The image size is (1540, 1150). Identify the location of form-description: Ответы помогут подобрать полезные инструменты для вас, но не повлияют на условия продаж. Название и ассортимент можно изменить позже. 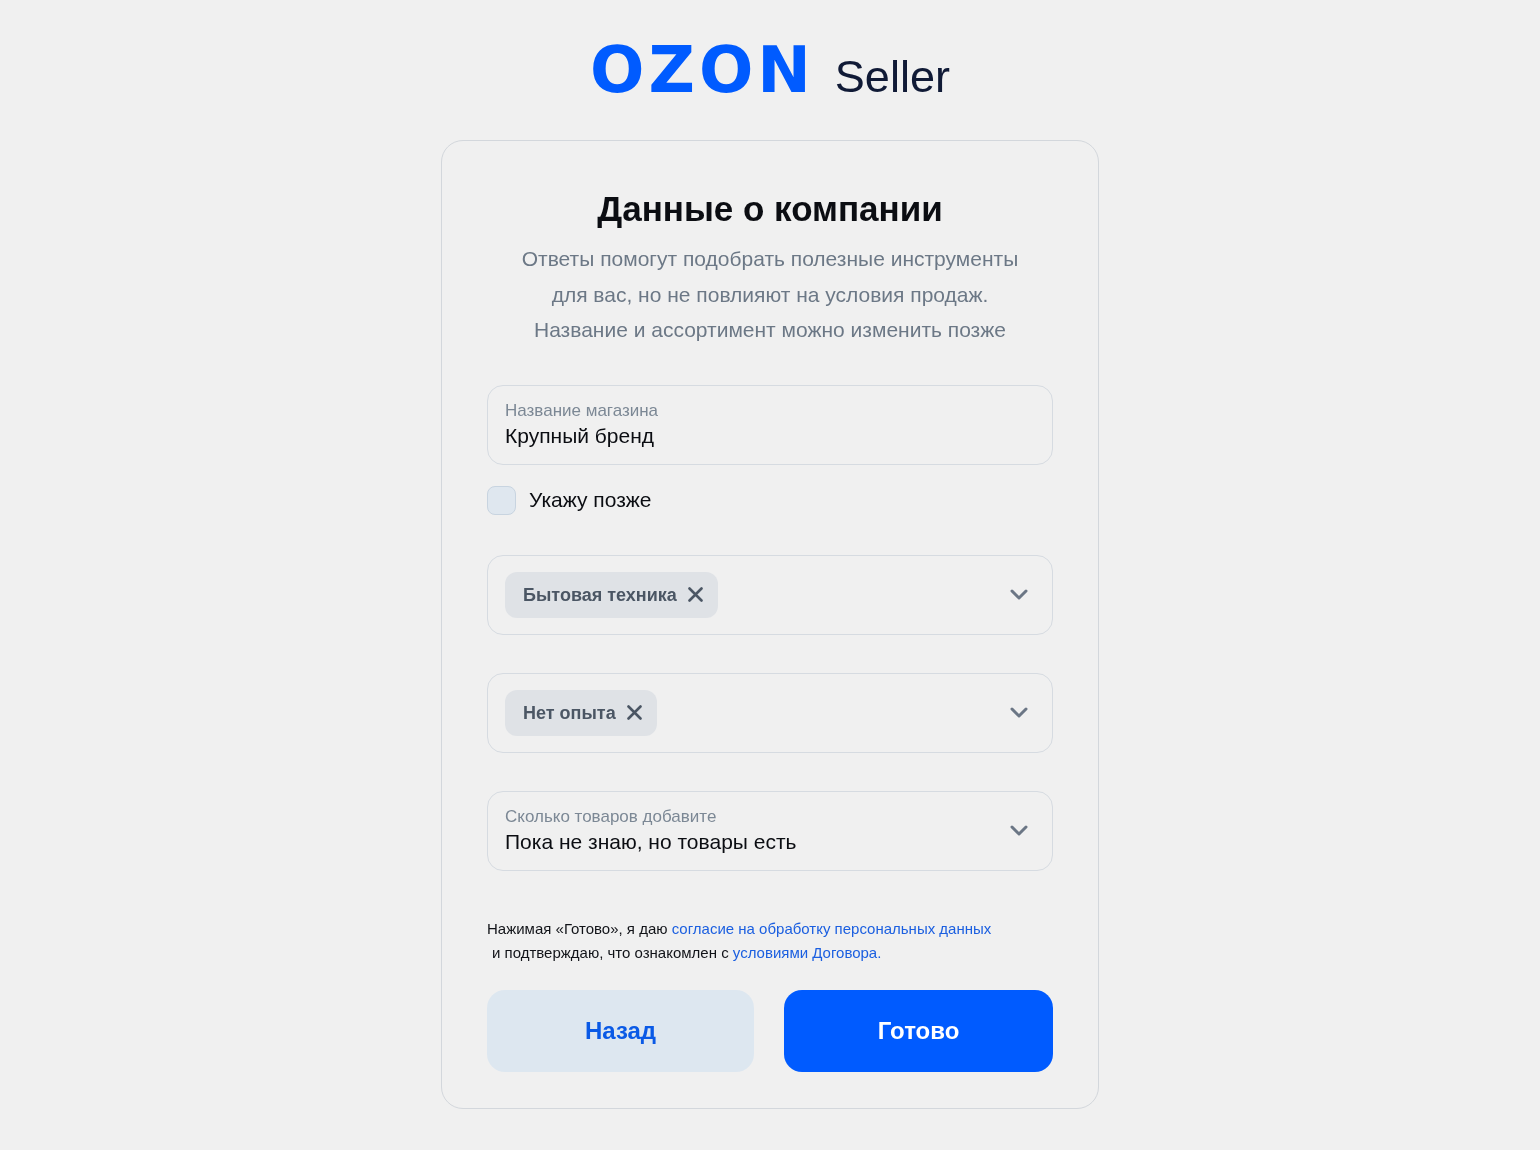
(770, 294).